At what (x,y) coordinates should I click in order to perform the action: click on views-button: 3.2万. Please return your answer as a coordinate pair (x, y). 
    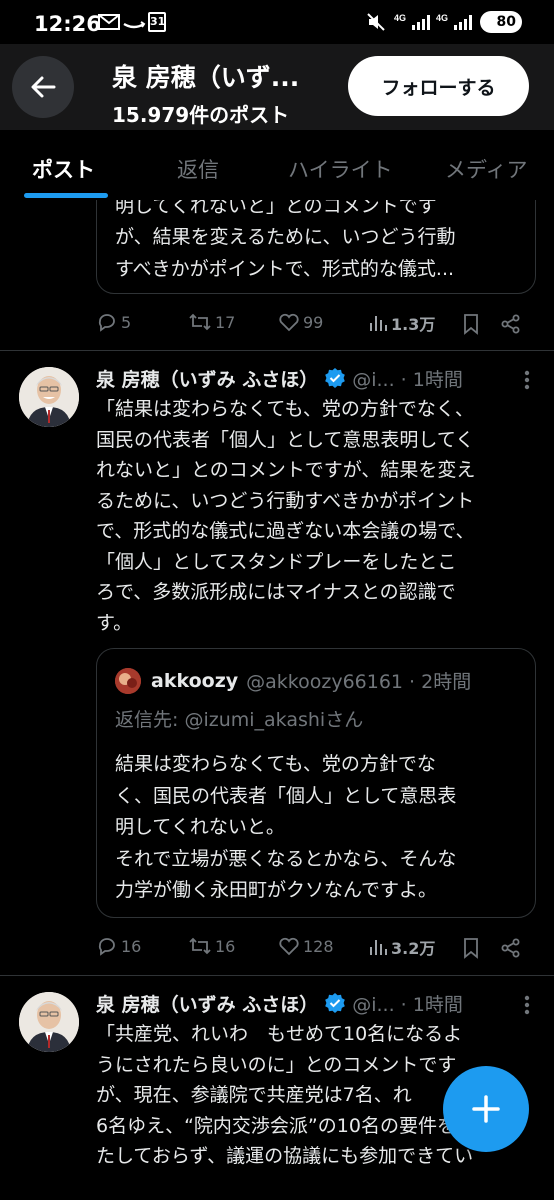
    Looking at the image, I should click on (401, 947).